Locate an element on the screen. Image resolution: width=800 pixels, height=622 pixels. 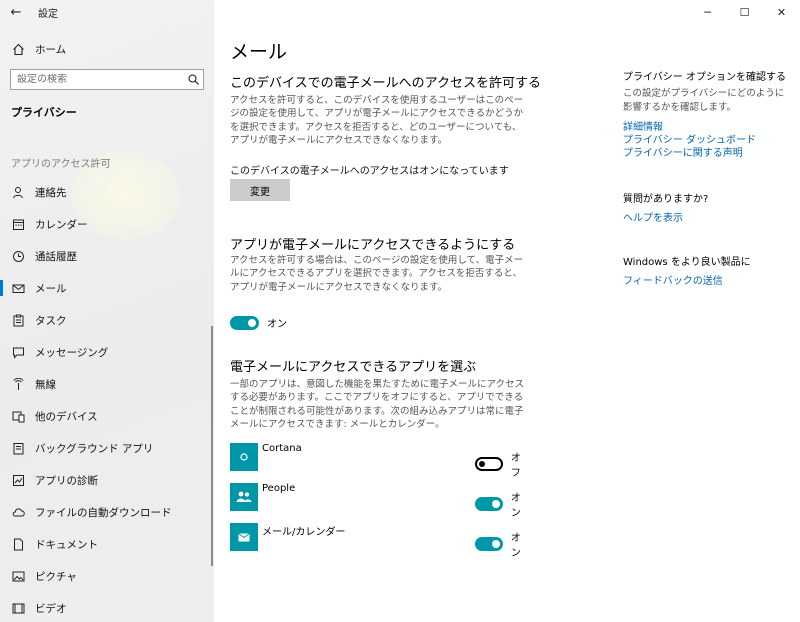
pictures-icon is located at coordinates (18, 576).